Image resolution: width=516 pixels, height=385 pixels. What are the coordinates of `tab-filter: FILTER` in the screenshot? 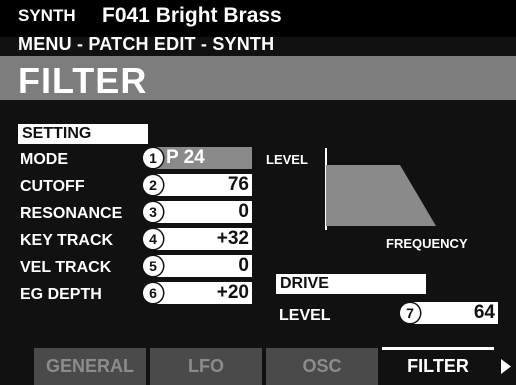 It's located at (438, 366).